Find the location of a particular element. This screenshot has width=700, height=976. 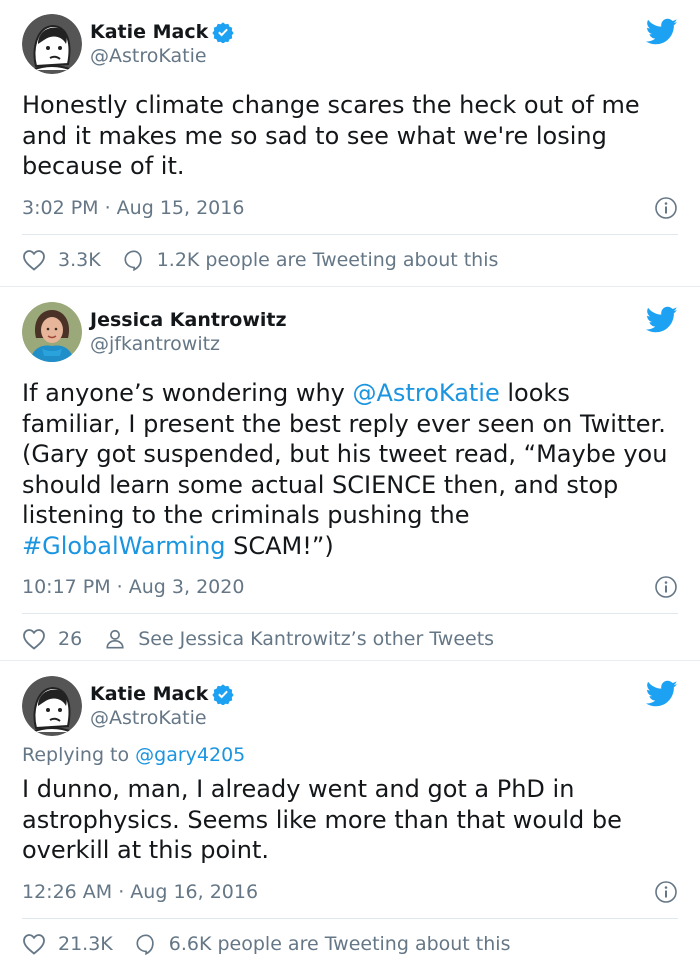

like-count: 21.3K is located at coordinates (85, 943).